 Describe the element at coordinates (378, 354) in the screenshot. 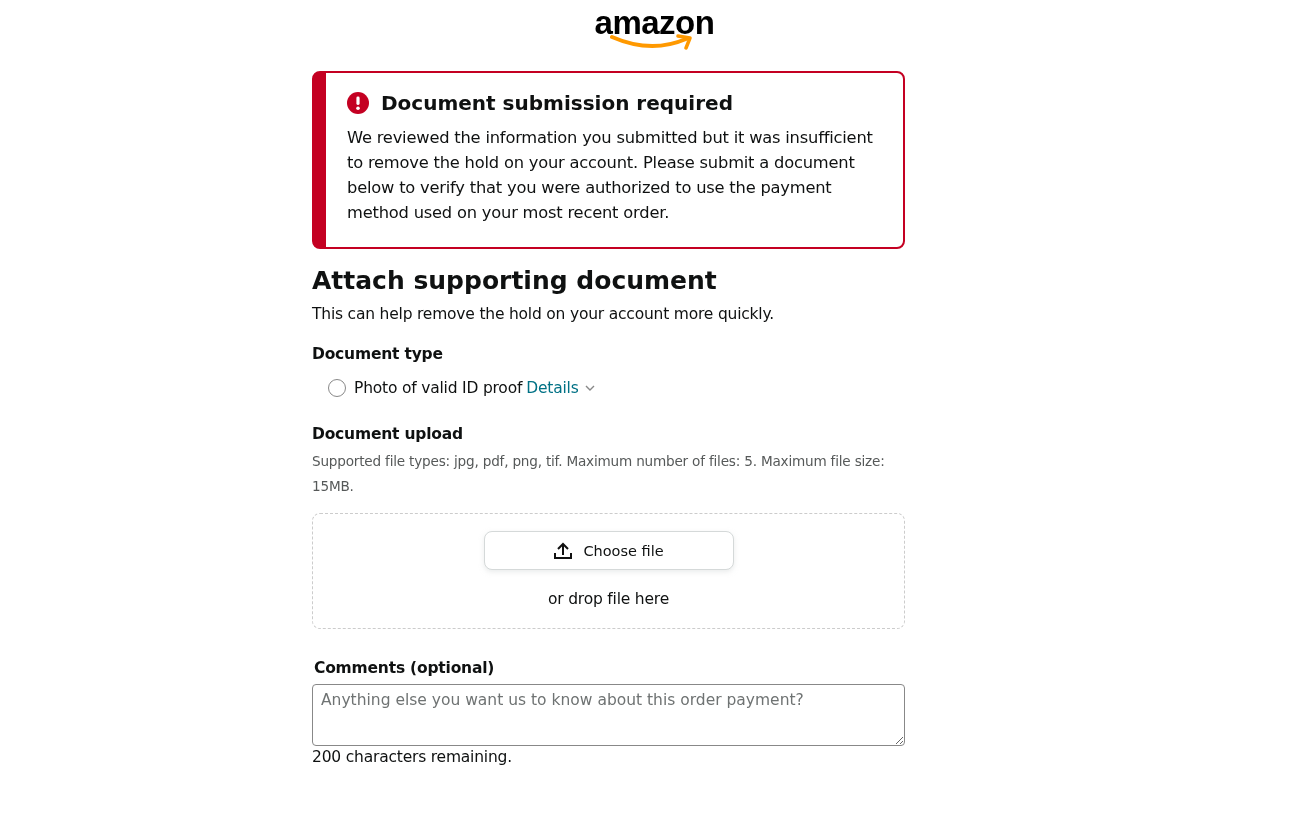

I see `field-label: Document type` at that location.